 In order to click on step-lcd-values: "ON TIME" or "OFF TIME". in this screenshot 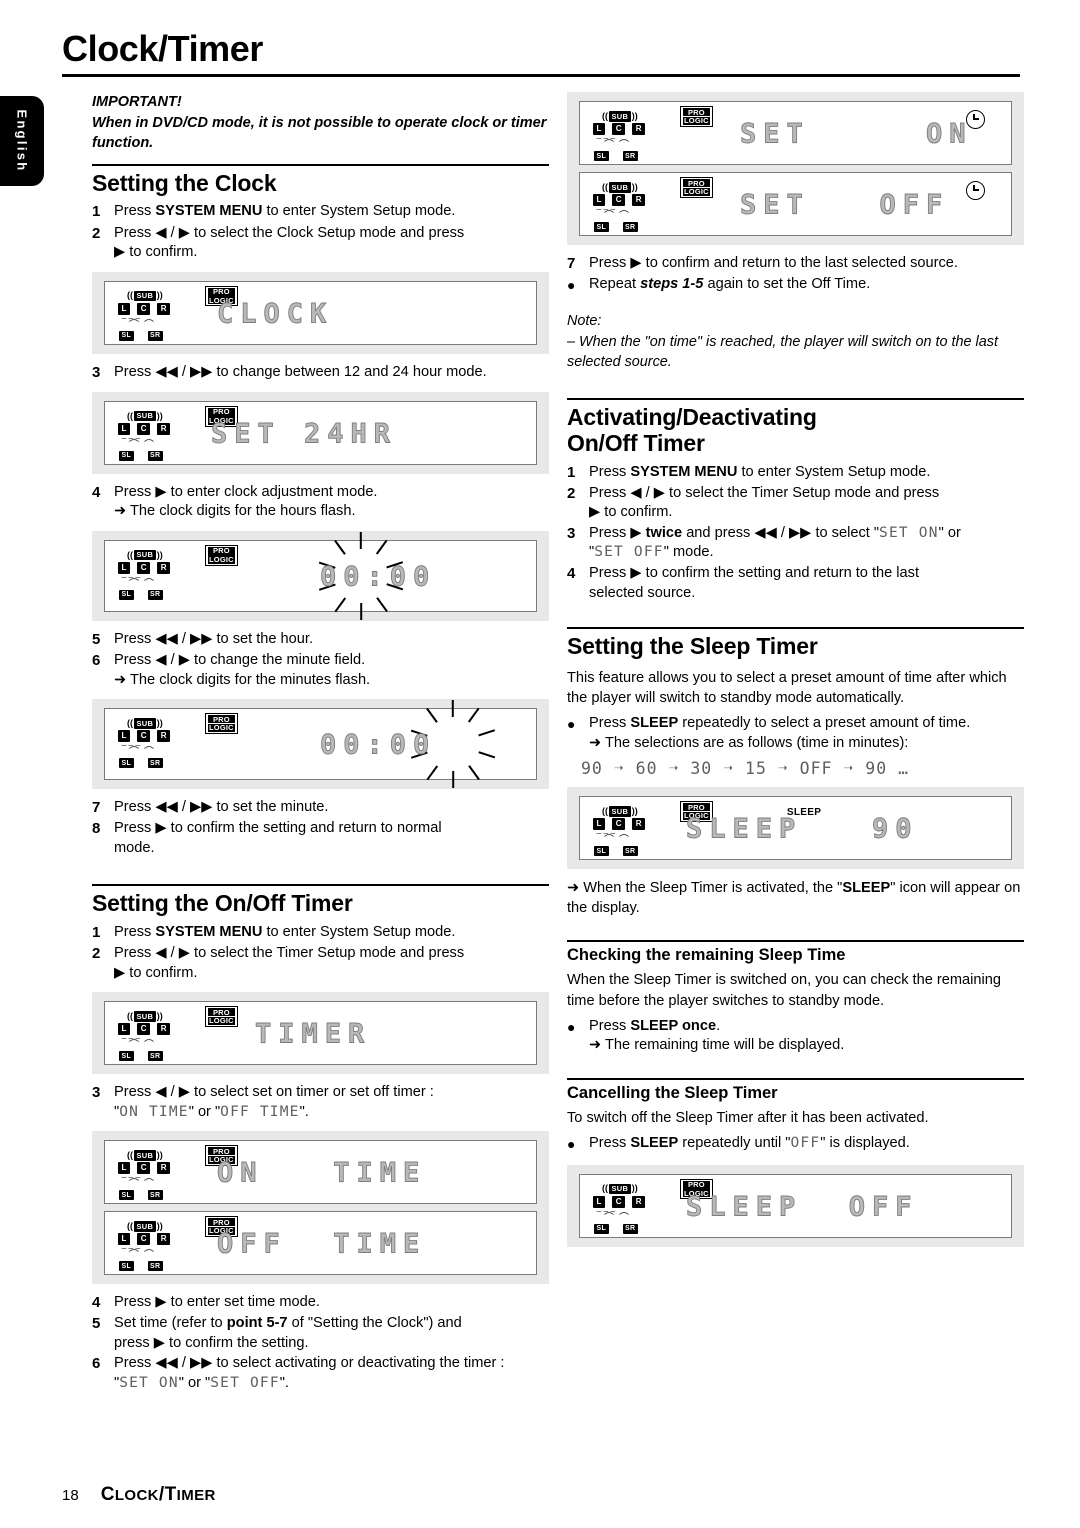, I will do `click(211, 1111)`.